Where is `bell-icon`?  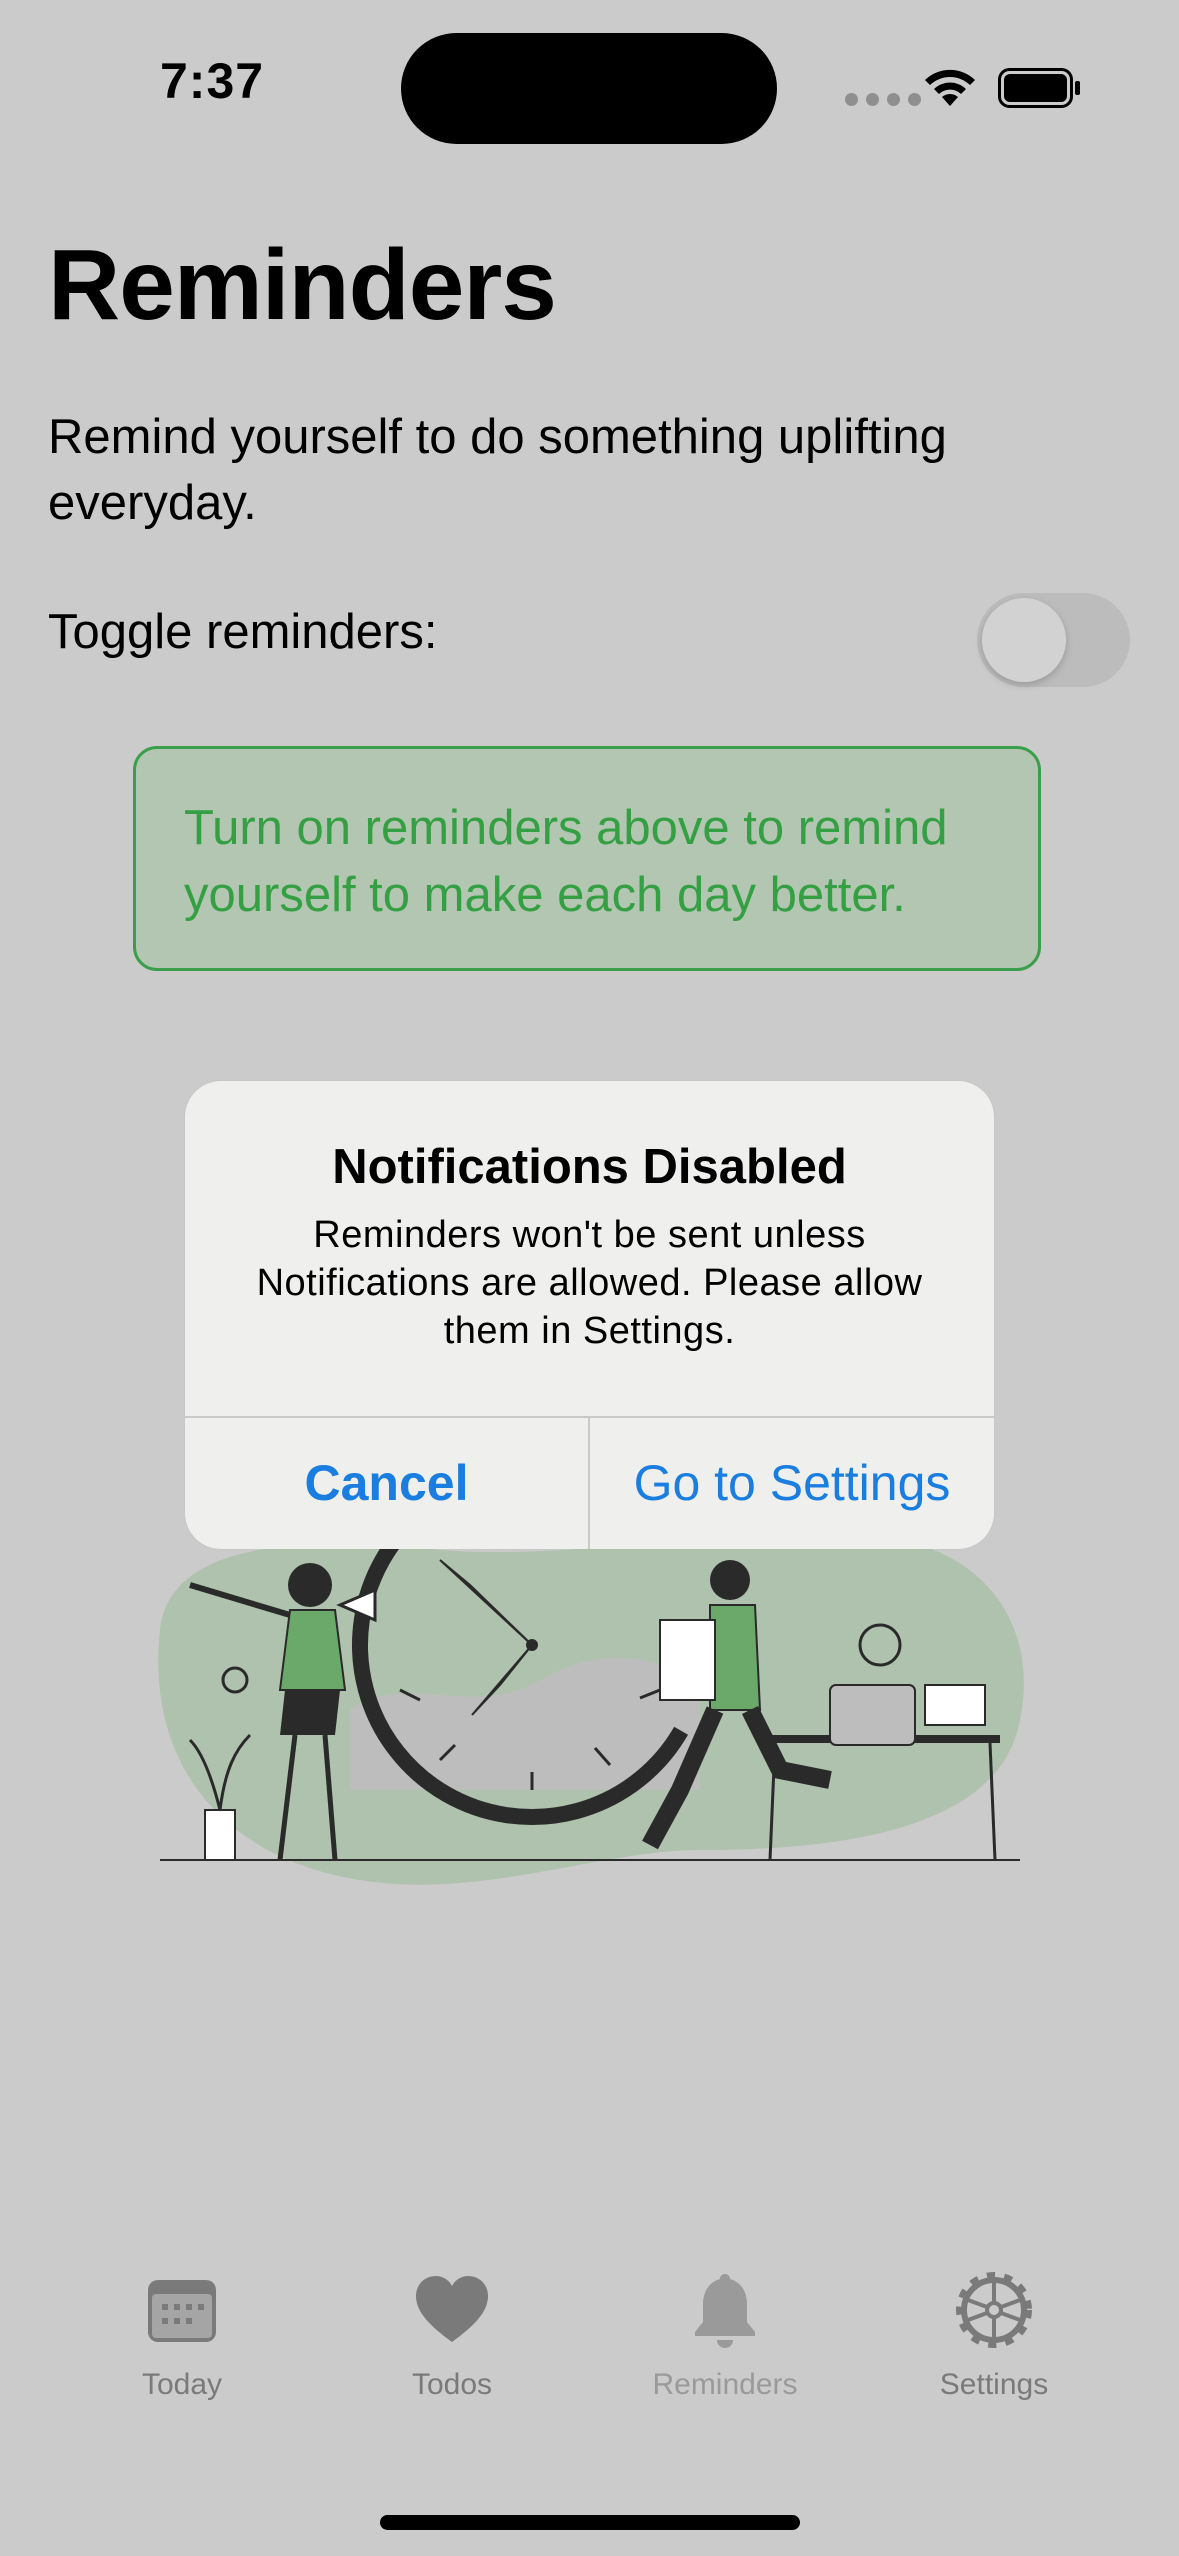
bell-icon is located at coordinates (725, 2311).